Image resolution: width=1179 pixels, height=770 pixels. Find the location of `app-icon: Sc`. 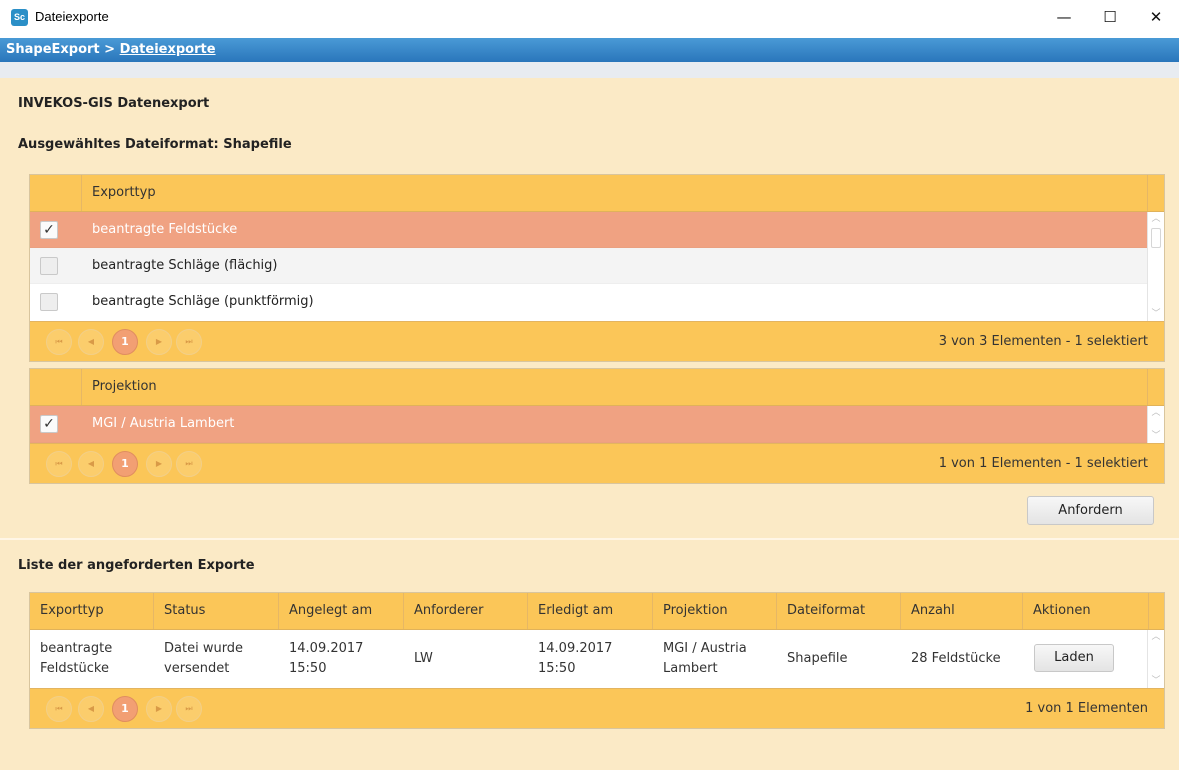

app-icon: Sc is located at coordinates (19, 17).